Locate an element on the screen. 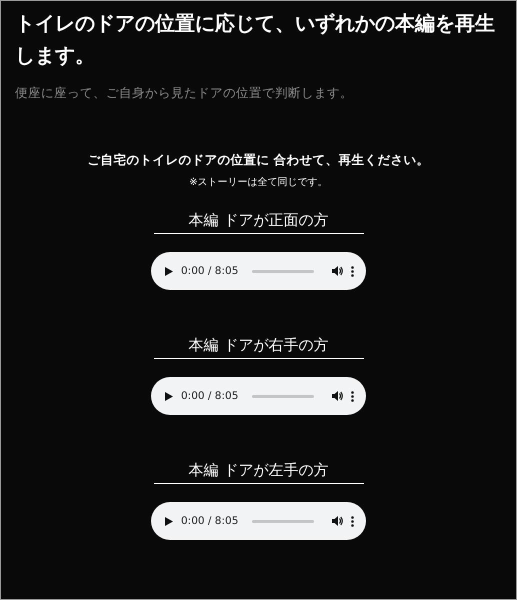 The height and width of the screenshot is (600, 517). episode-title: 本編 ドアが左手の方 is located at coordinates (259, 472).